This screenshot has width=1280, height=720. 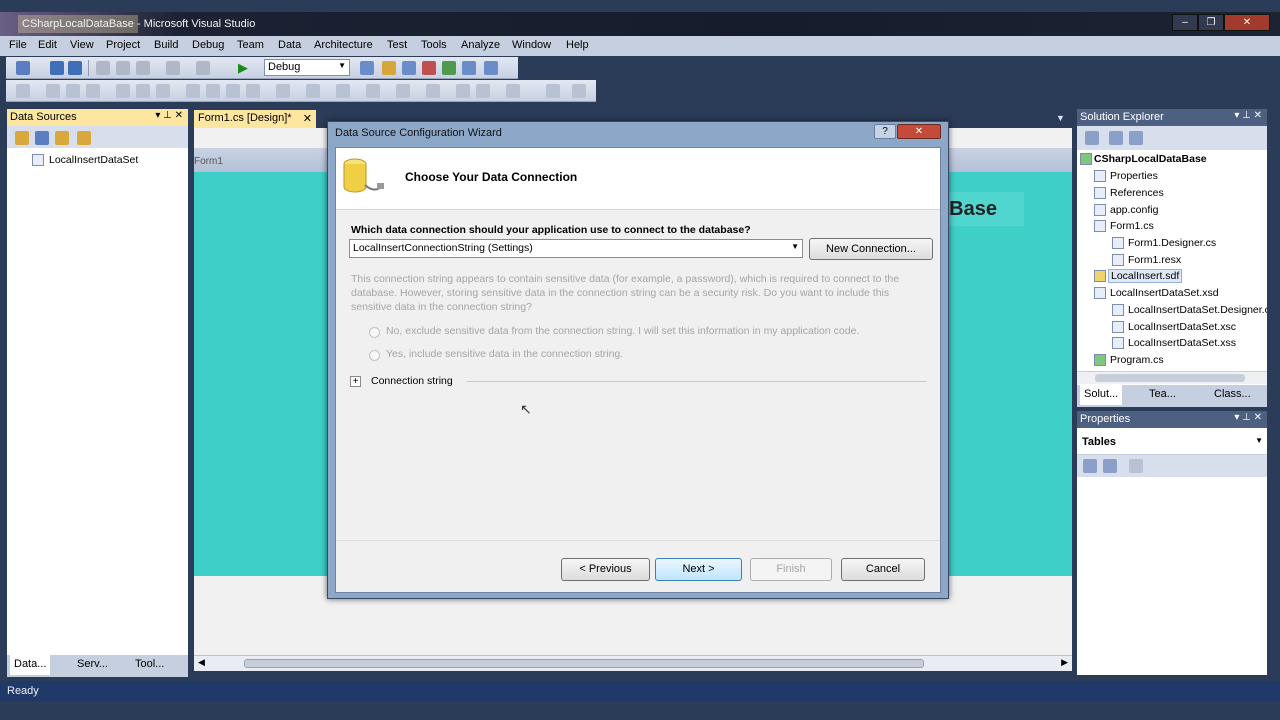 I want to click on tree-dataset-xsc: LocalInsertDataSet.xsc, so click(x=1182, y=327).